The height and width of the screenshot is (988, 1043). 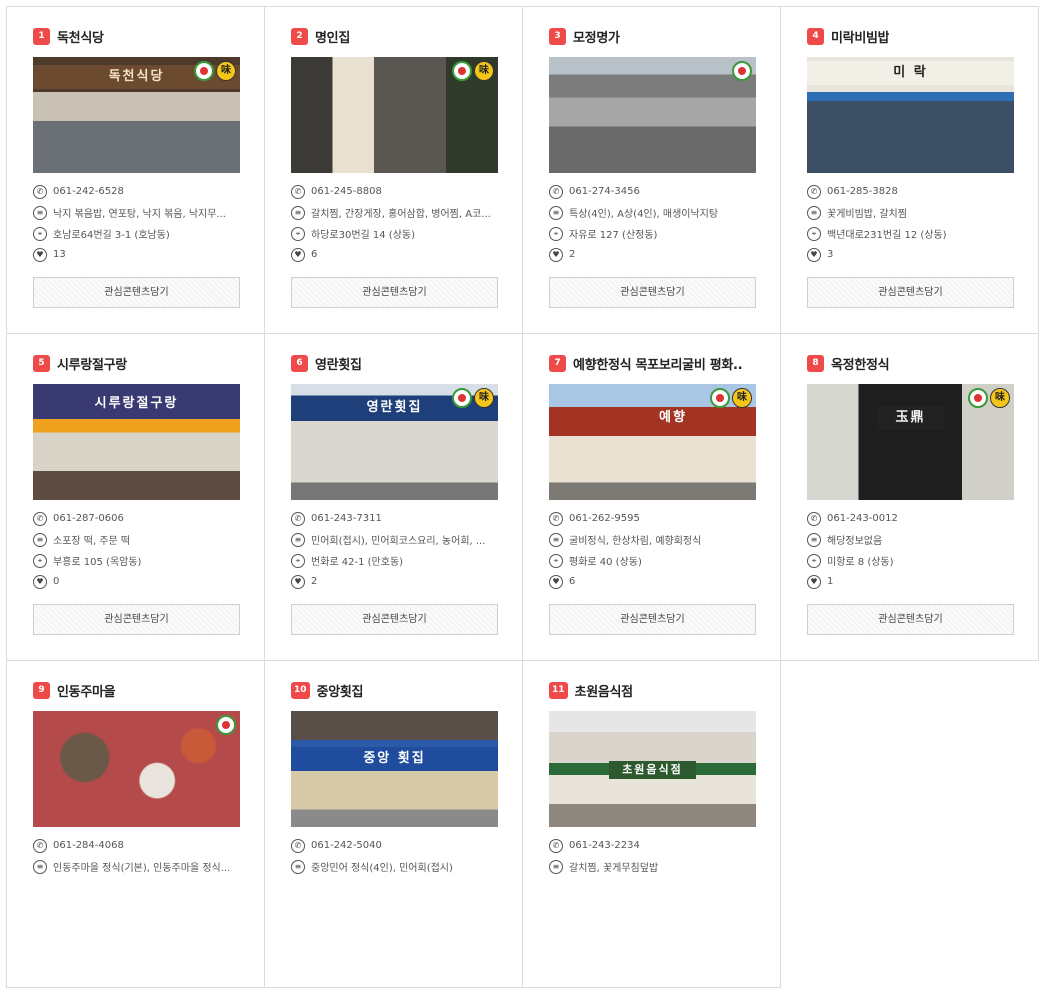 What do you see at coordinates (652, 254) in the screenshot?
I see `likes-row: ♥ 2` at bounding box center [652, 254].